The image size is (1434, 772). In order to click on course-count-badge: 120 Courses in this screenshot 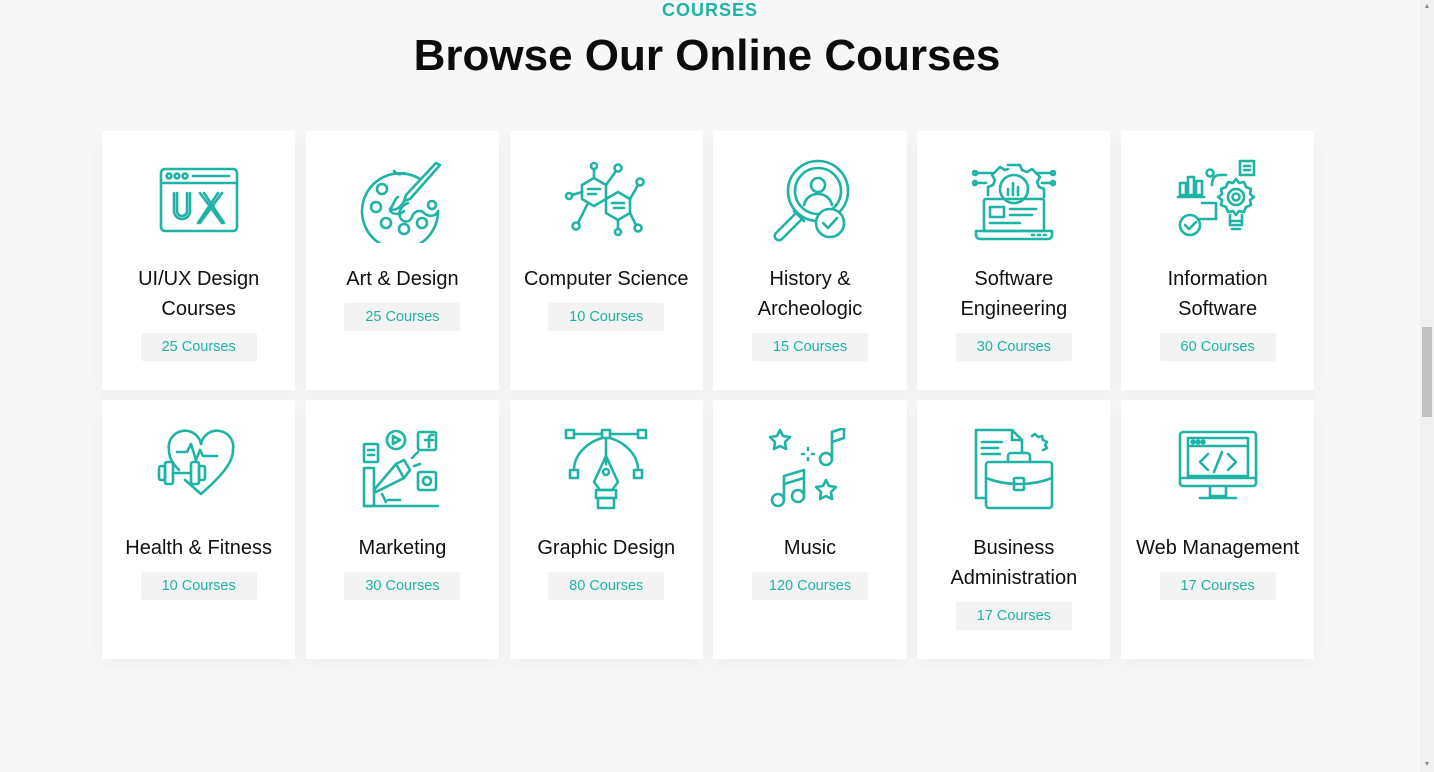, I will do `click(810, 586)`.